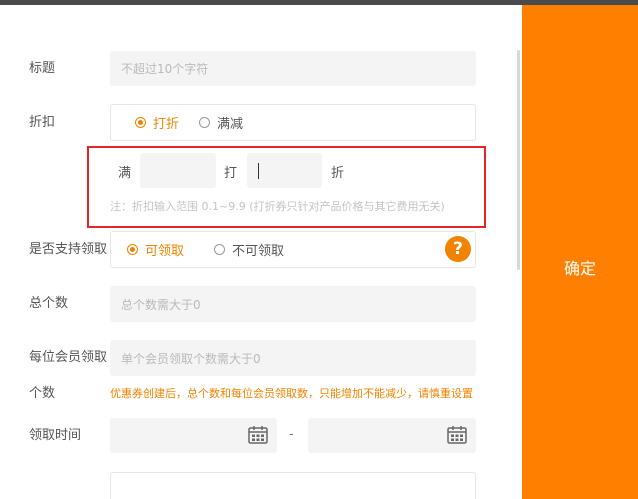  I want to click on radio-label: 满减, so click(230, 124).